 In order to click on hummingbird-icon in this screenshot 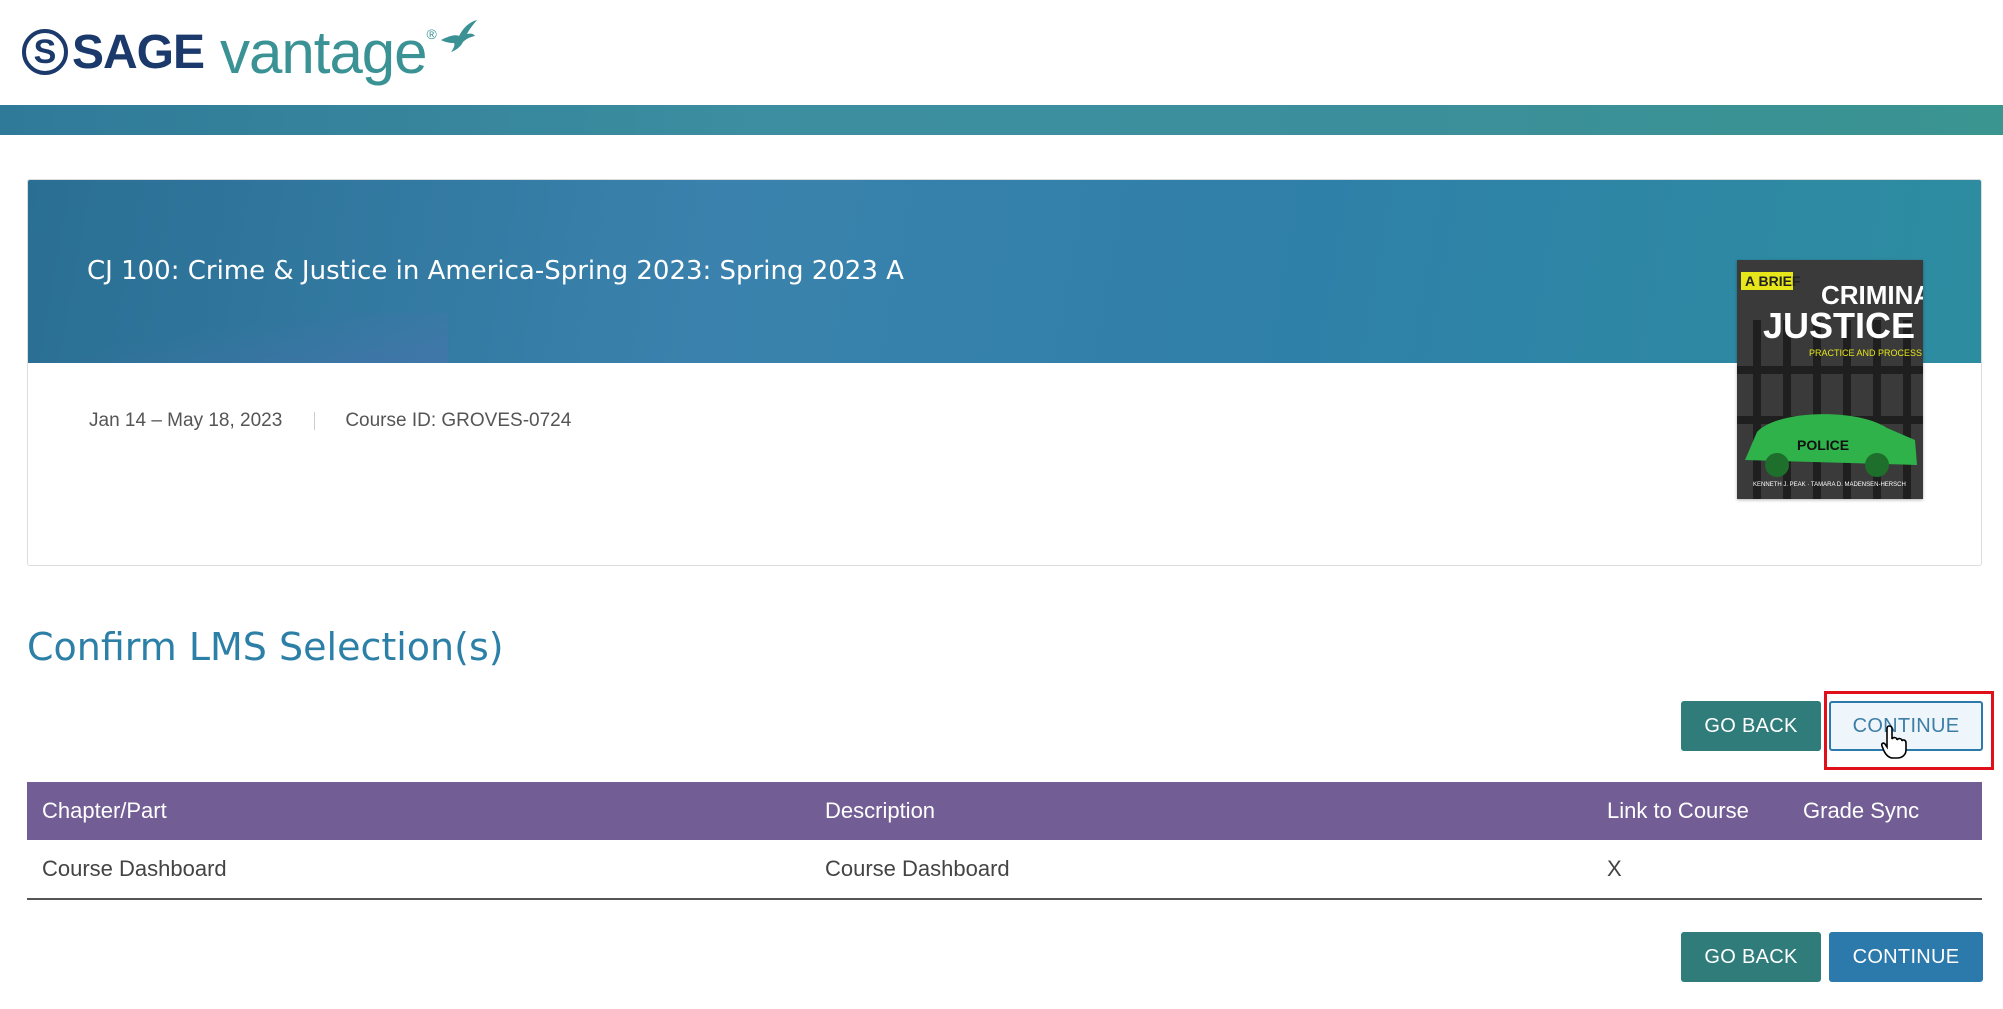, I will do `click(458, 36)`.